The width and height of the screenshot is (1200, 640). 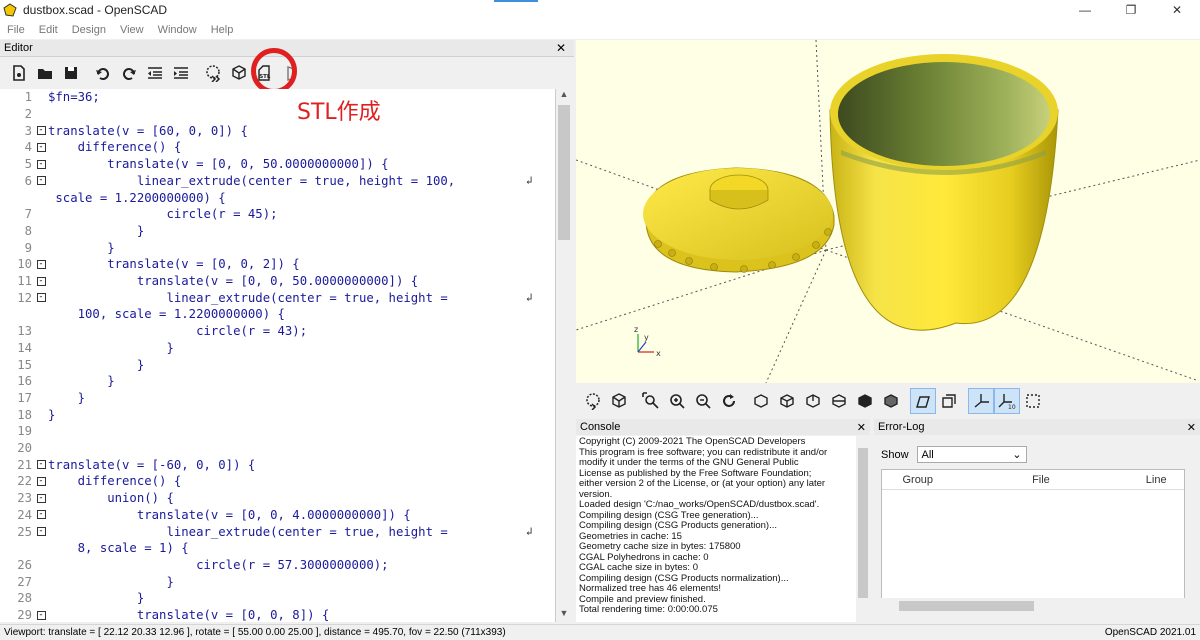 What do you see at coordinates (239, 73) in the screenshot?
I see `render-button` at bounding box center [239, 73].